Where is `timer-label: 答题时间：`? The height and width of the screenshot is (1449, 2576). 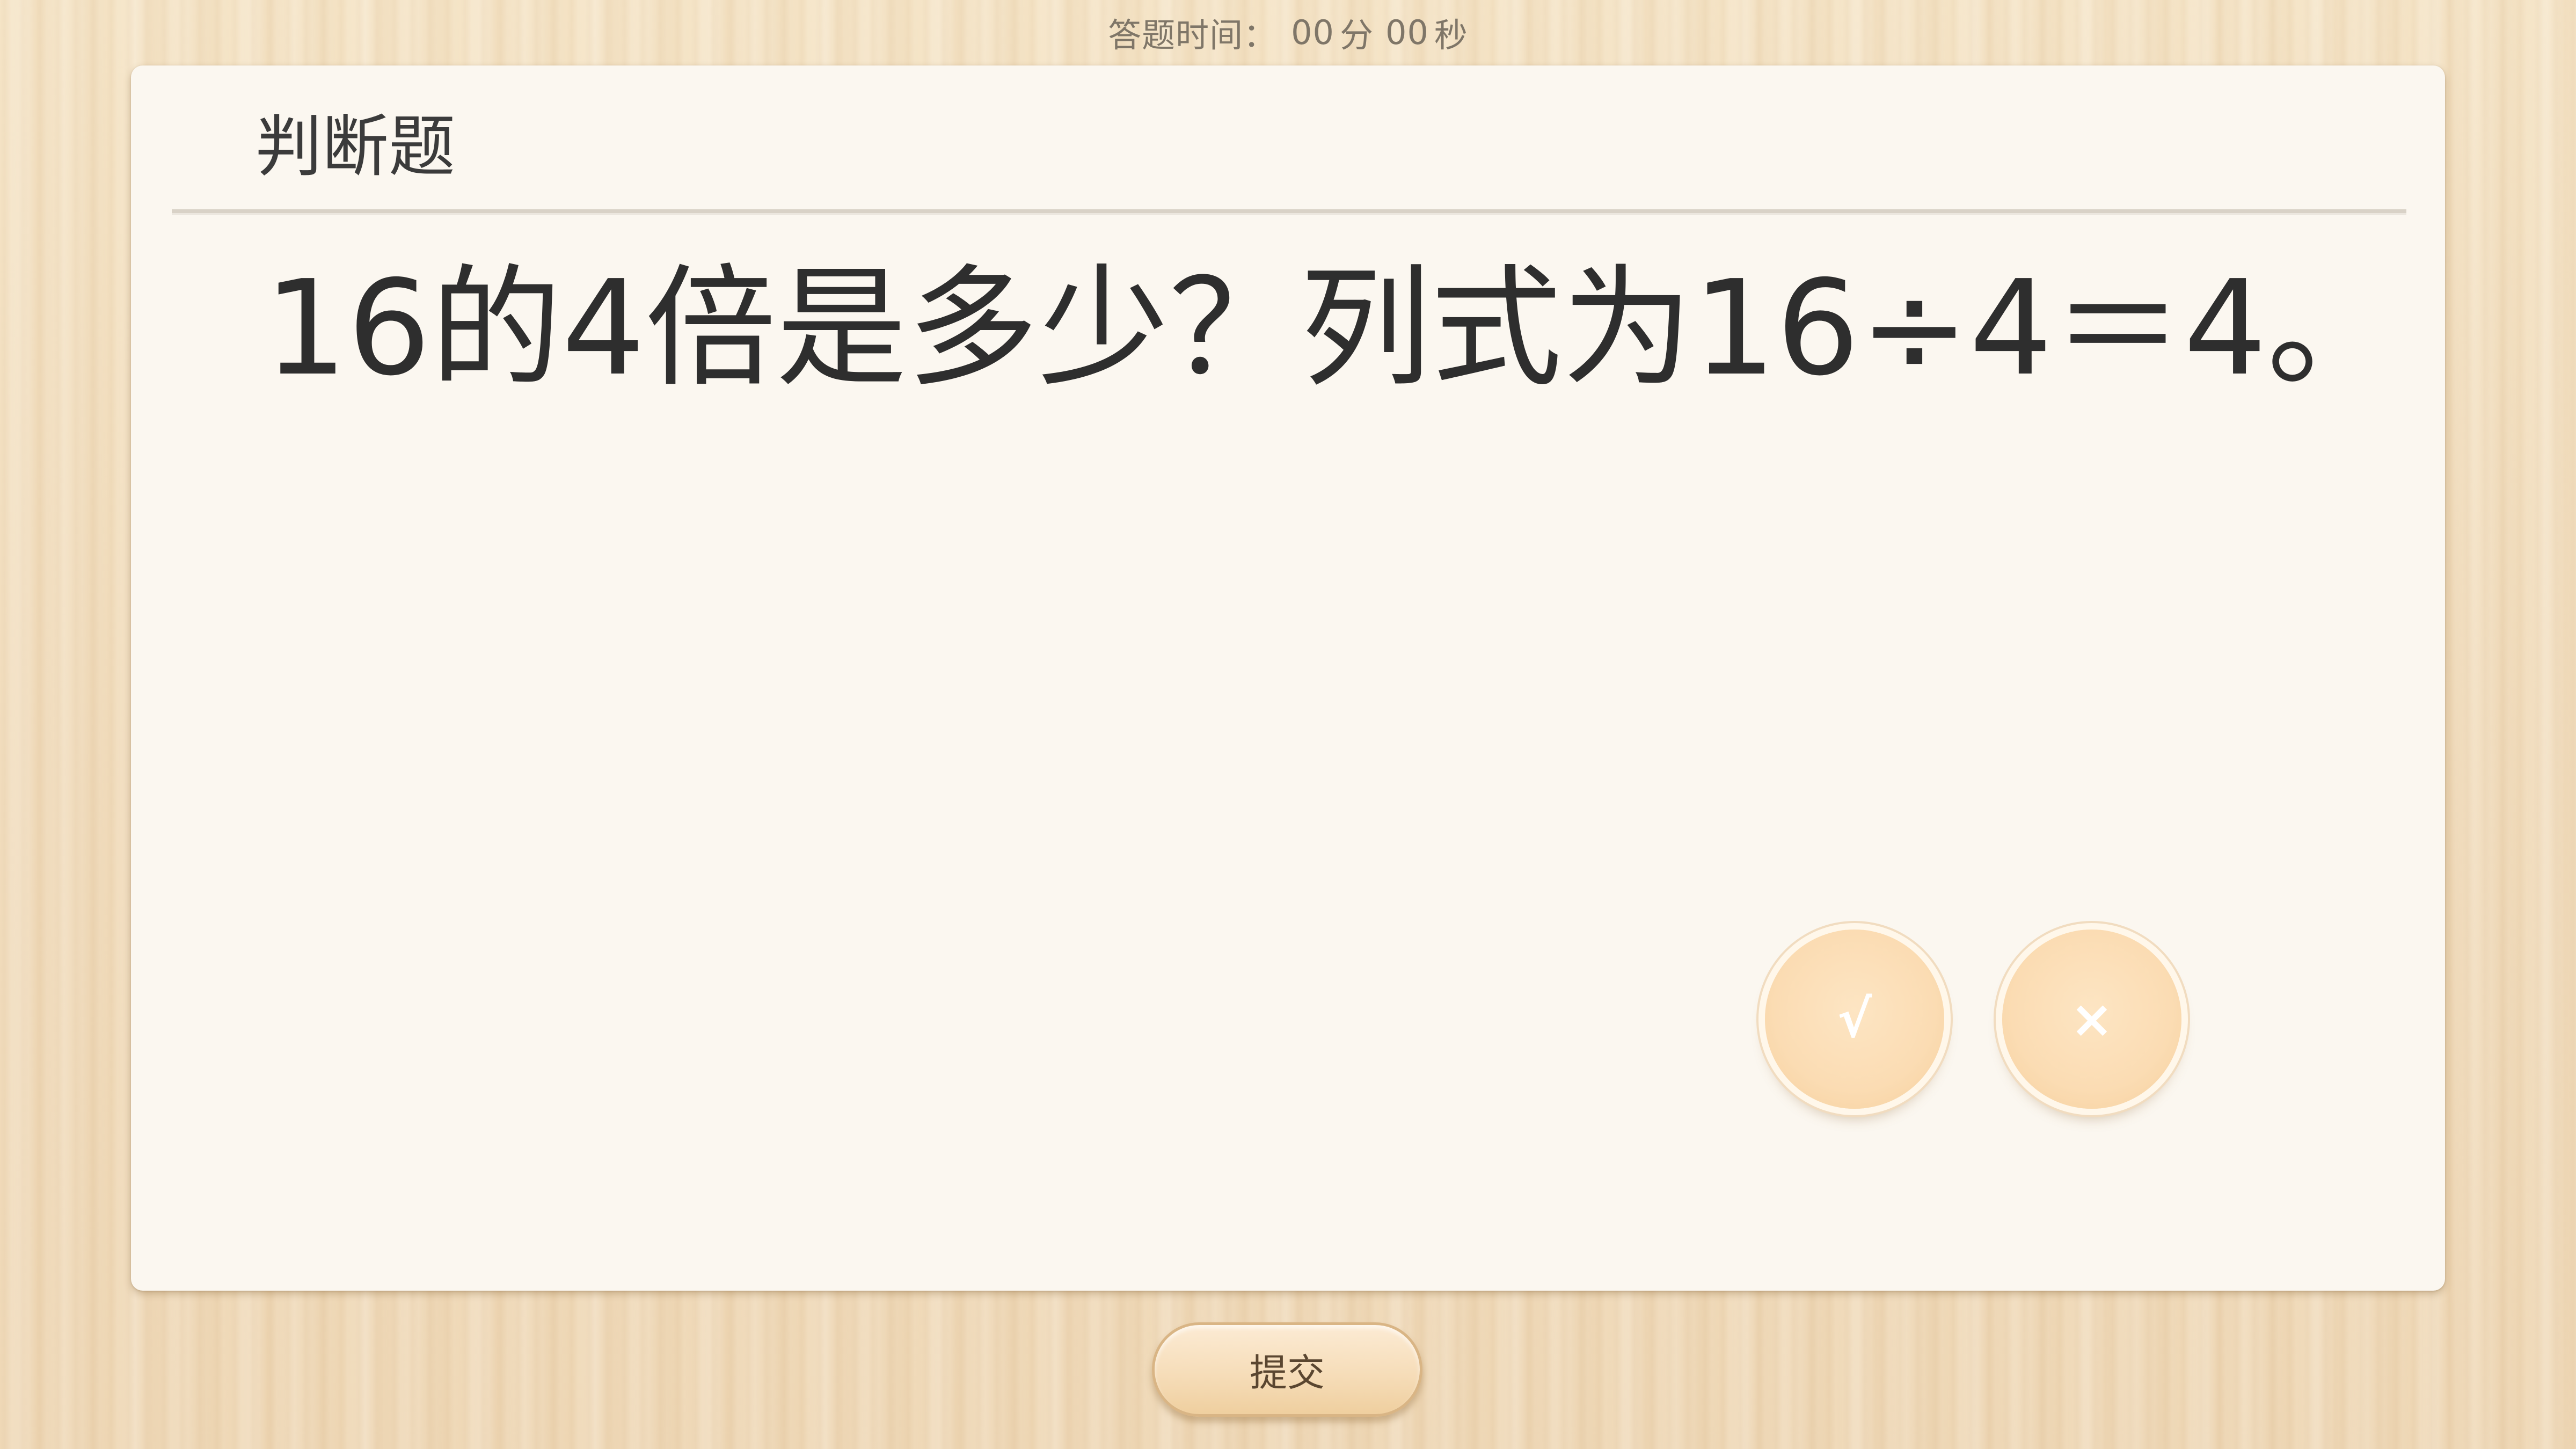 timer-label: 答题时间： is located at coordinates (1193, 35).